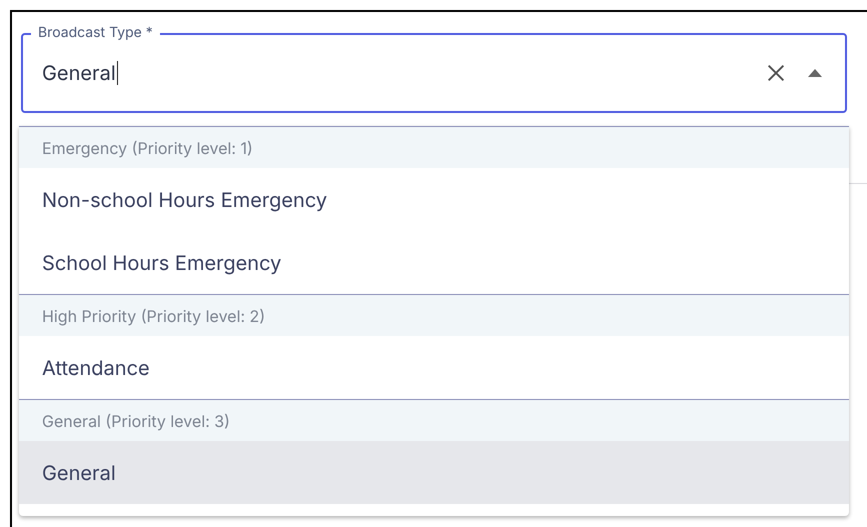  What do you see at coordinates (434, 262) in the screenshot?
I see `menu-option: School Hours Emergency` at bounding box center [434, 262].